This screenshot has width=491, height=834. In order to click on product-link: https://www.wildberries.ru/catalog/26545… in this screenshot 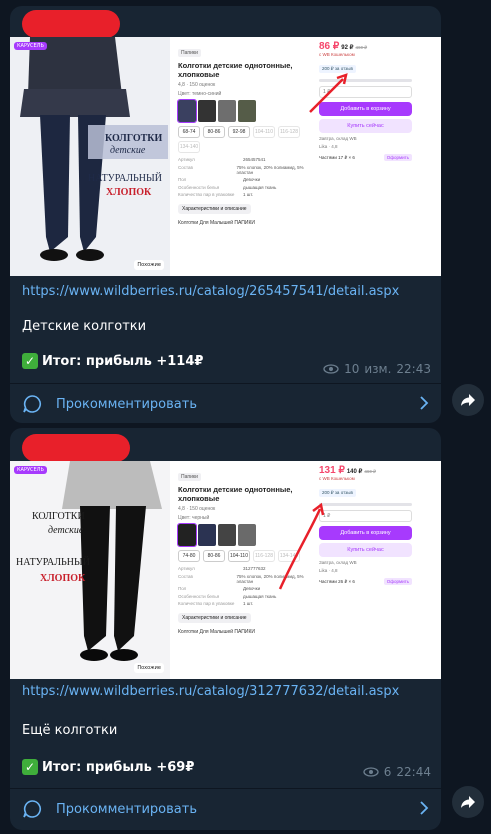, I will do `click(210, 291)`.